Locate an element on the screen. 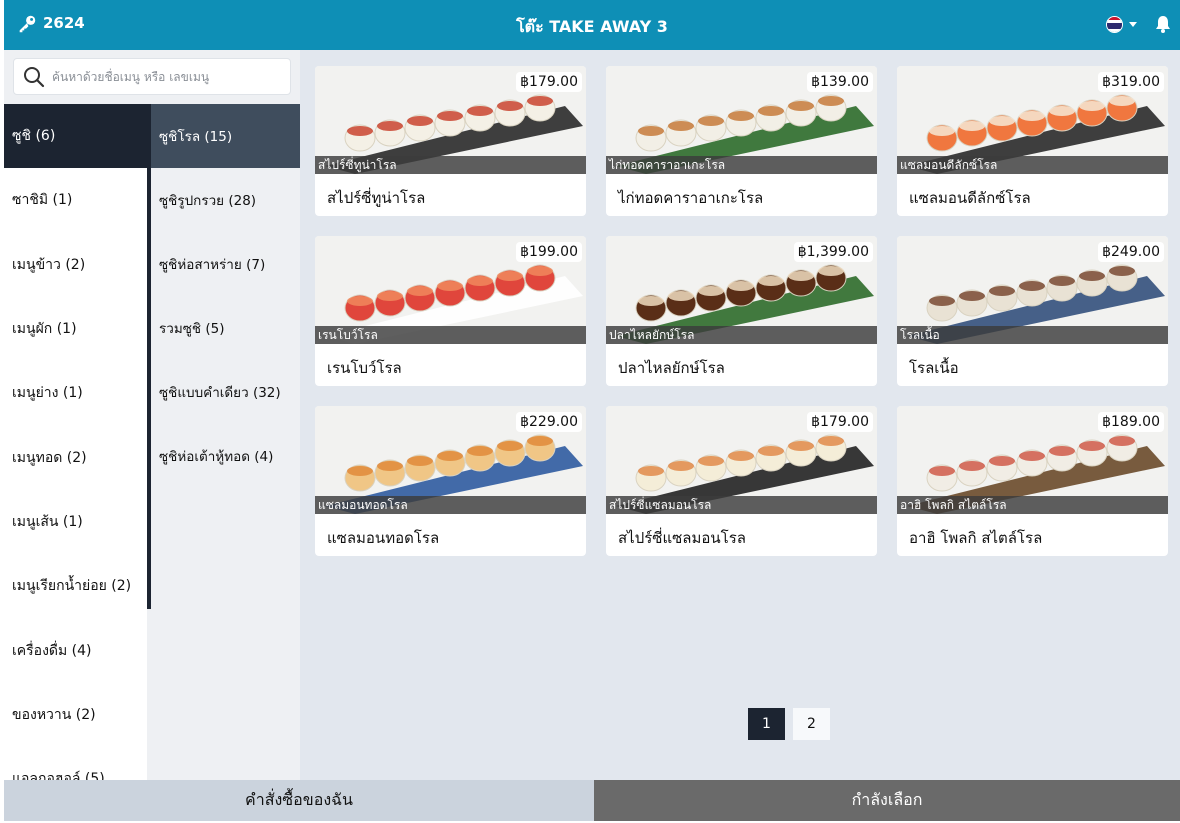 The width and height of the screenshot is (1180, 823). product-image-caption: สไปร์ซี่ทูน่าโรล is located at coordinates (450, 165).